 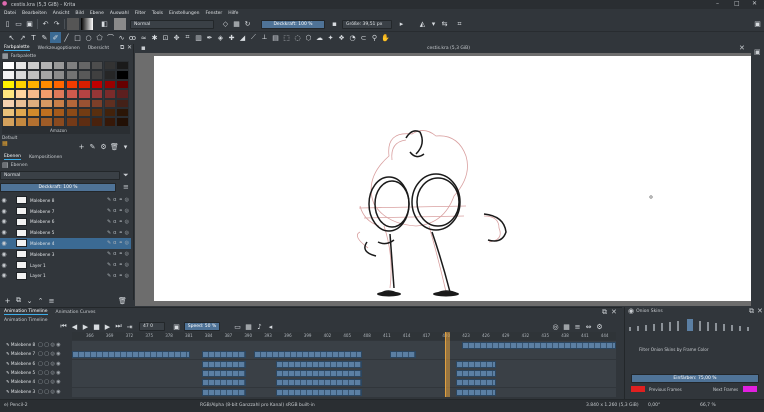 I want to click on layer-opacity-slider: Deckkraft: 100 %, so click(x=58, y=187).